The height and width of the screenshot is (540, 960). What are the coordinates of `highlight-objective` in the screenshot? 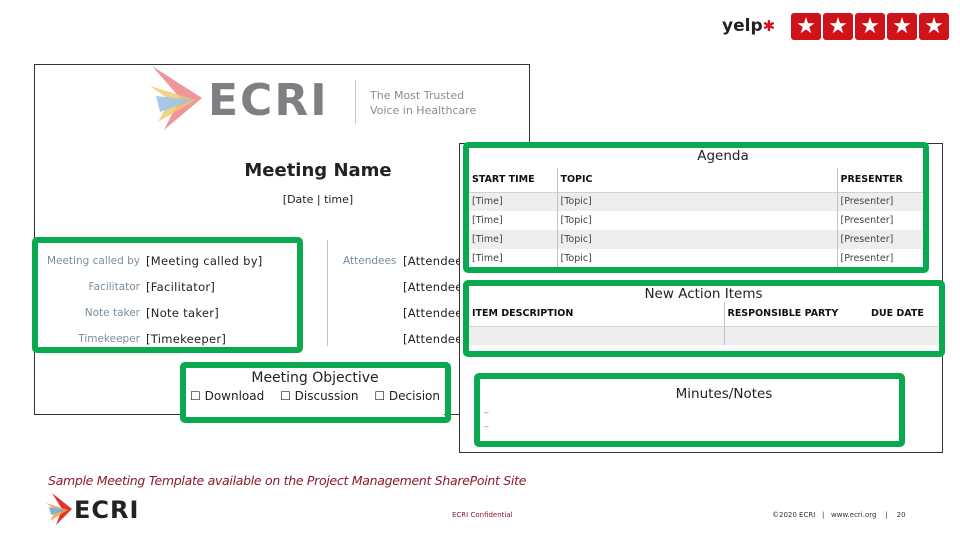 It's located at (315, 392).